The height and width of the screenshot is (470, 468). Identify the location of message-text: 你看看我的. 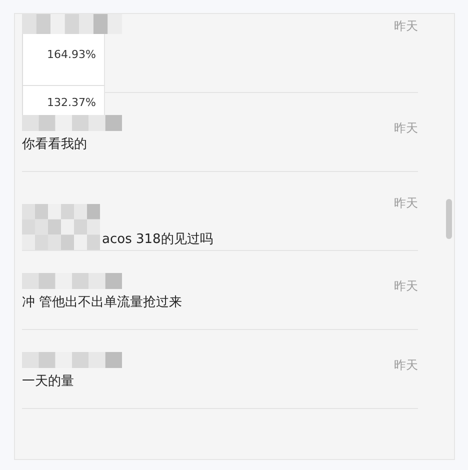
(54, 145).